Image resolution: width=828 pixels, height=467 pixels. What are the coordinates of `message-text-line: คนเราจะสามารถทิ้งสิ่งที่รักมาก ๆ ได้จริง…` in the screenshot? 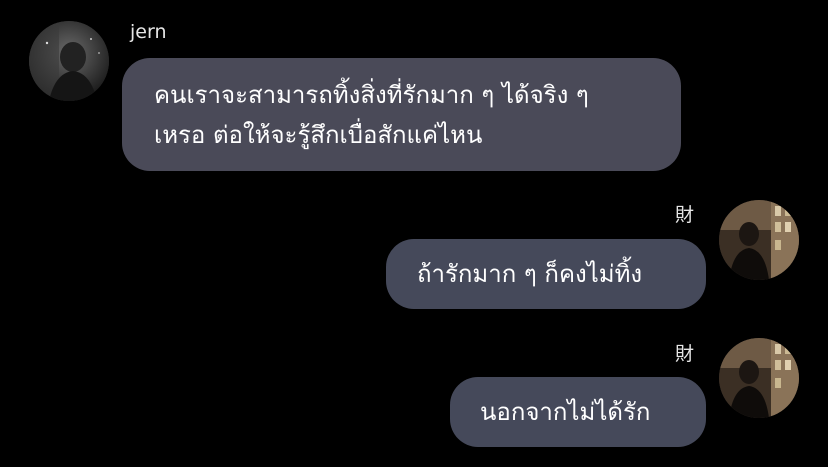 It's located at (371, 95).